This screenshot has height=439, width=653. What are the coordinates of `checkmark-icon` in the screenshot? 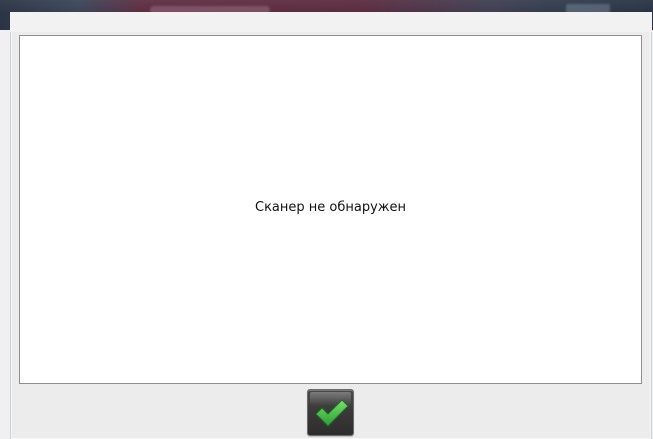 It's located at (332, 413).